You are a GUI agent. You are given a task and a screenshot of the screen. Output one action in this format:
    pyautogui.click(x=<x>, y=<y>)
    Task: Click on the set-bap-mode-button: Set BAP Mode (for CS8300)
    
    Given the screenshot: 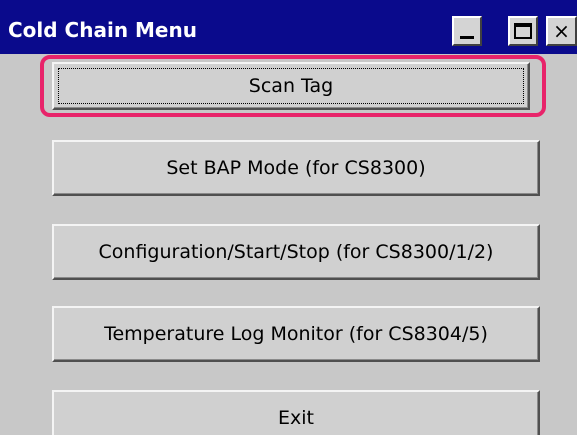 What is the action you would take?
    pyautogui.click(x=296, y=168)
    